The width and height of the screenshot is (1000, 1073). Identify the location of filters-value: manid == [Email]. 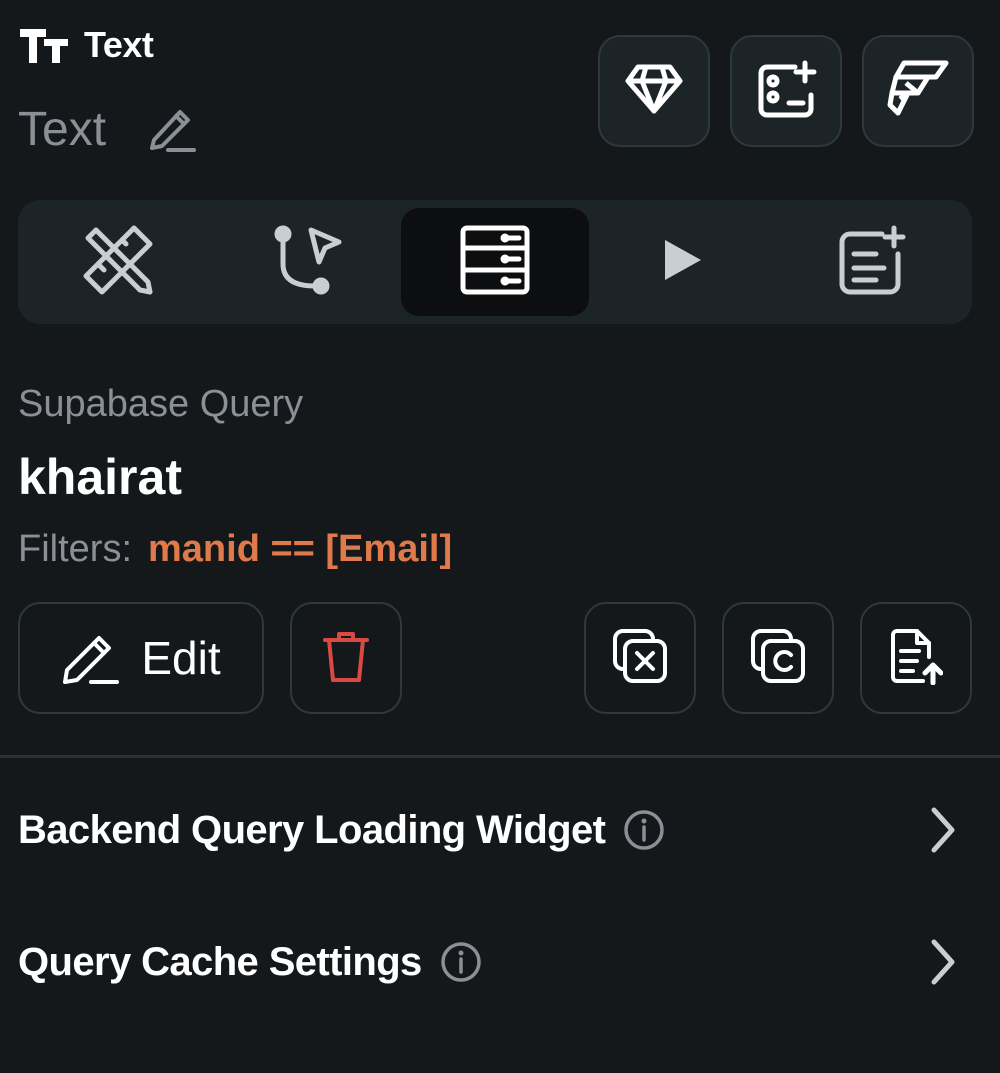
(300, 549).